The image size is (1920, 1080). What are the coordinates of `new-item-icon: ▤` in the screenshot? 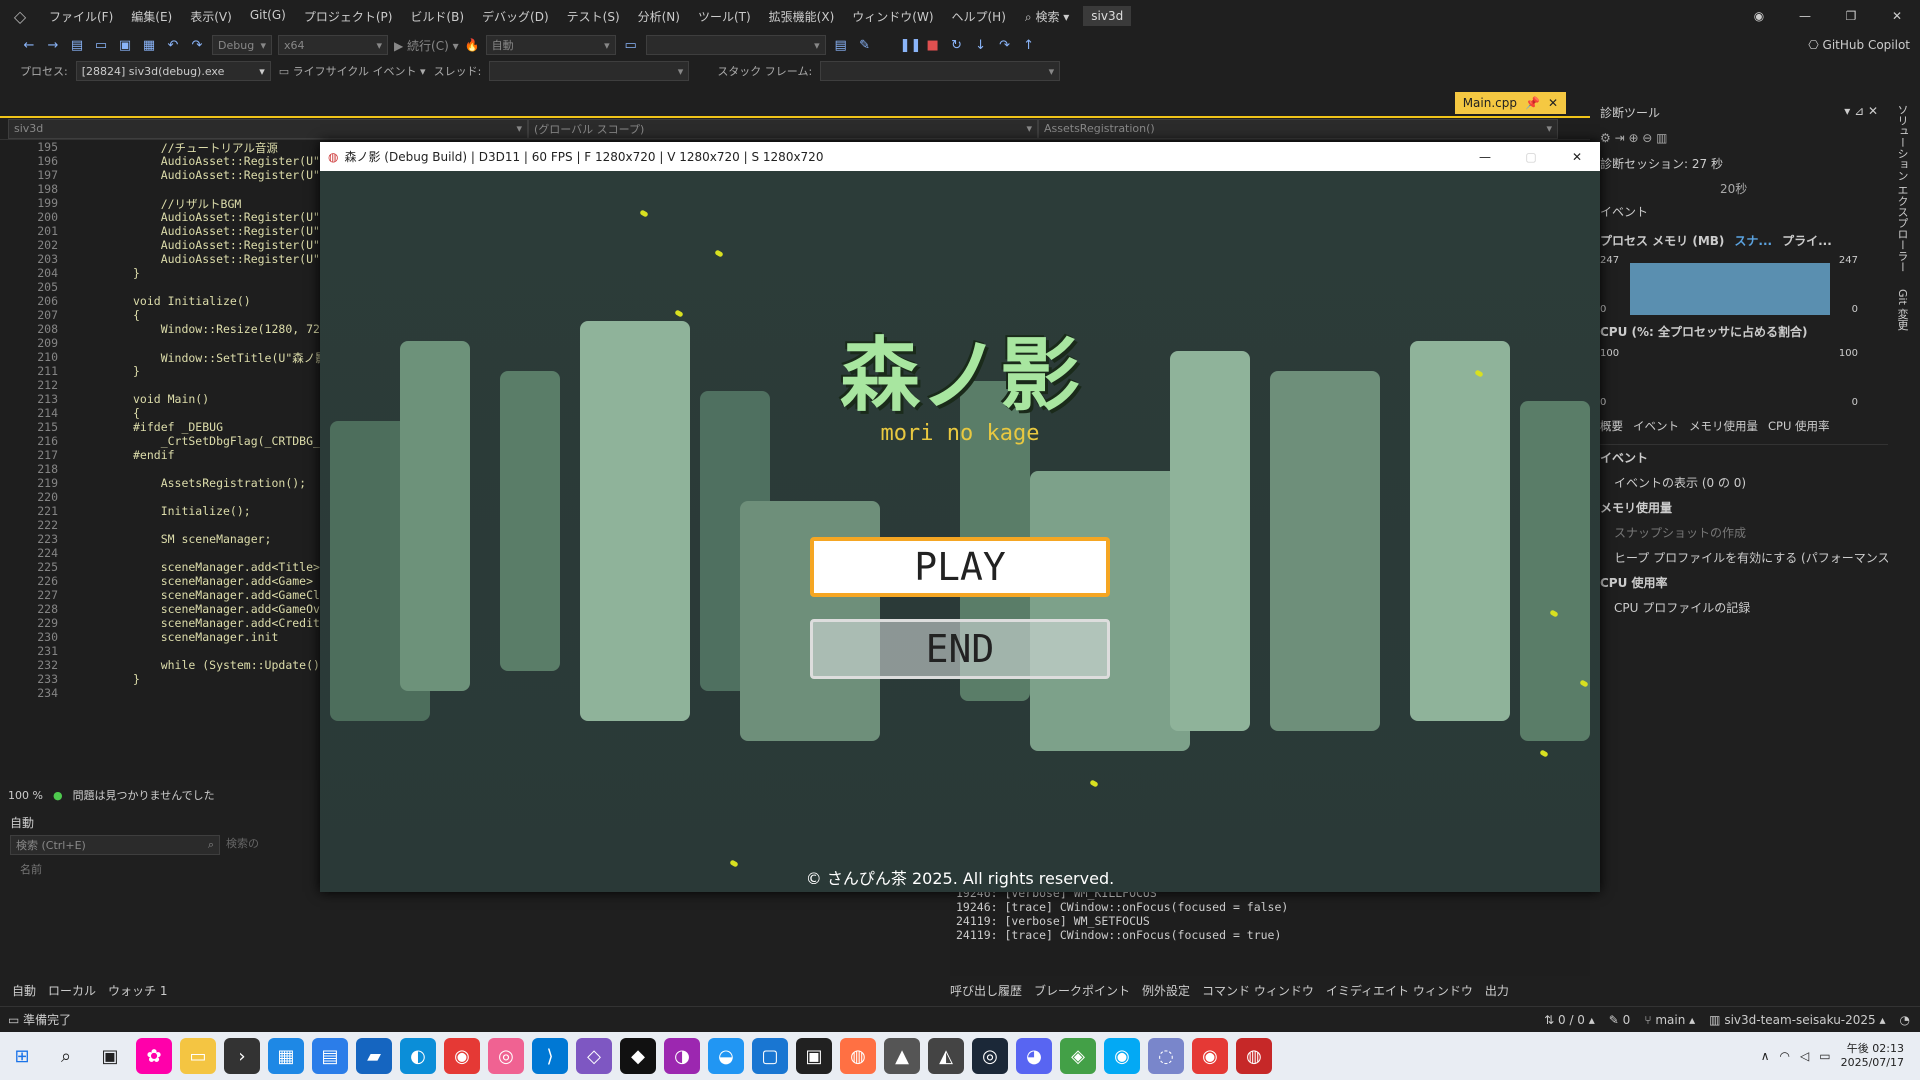 It's located at (77, 45).